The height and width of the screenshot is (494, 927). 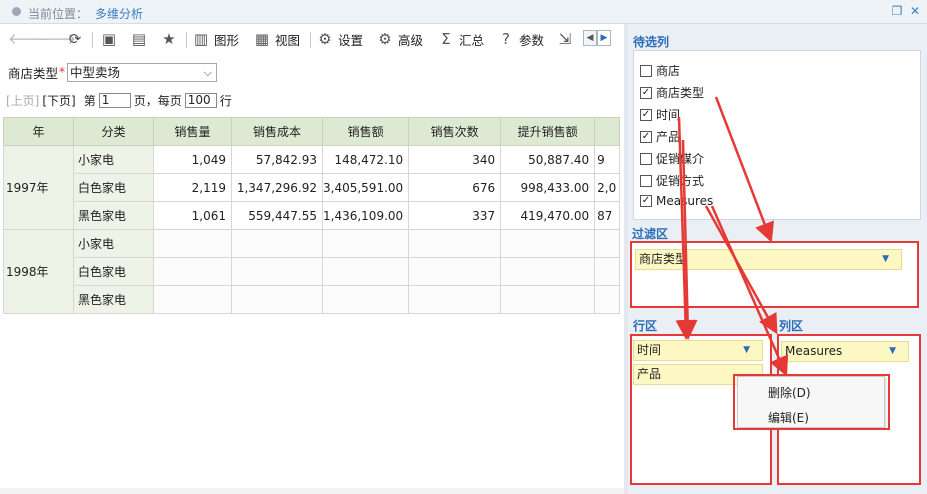 What do you see at coordinates (463, 12) in the screenshot?
I see `breadcrumb-bar: 当前位置： 多维分析 ❐ ✕` at bounding box center [463, 12].